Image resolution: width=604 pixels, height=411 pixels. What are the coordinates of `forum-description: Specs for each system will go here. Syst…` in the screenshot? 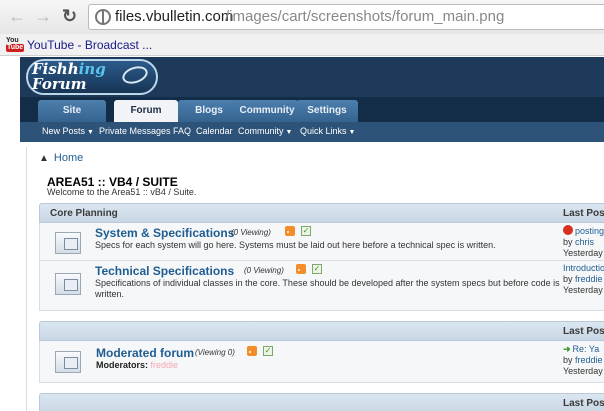 It's located at (295, 245).